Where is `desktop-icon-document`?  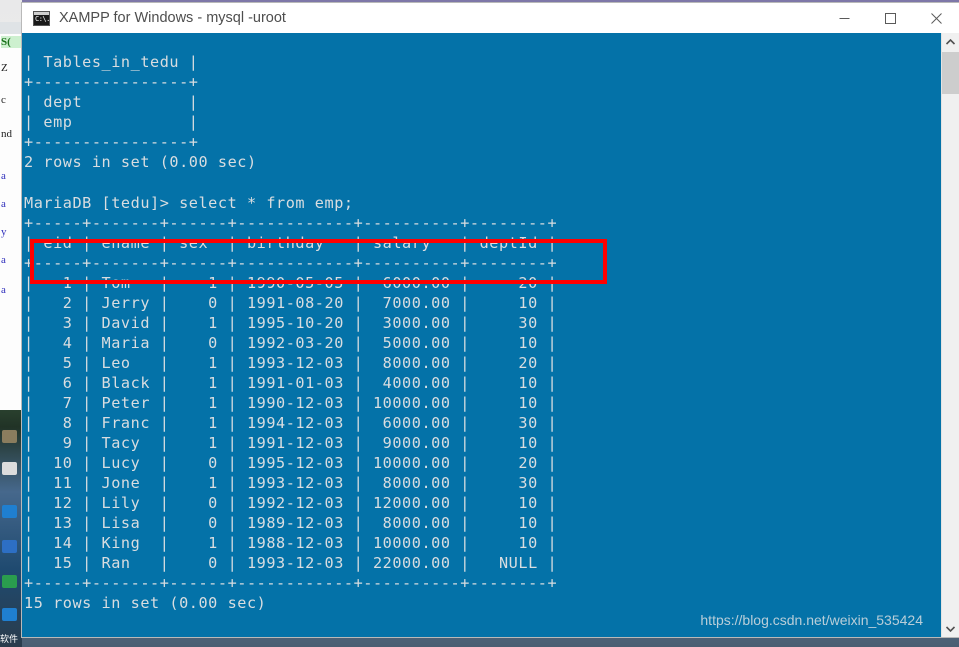
desktop-icon-document is located at coordinates (9, 468).